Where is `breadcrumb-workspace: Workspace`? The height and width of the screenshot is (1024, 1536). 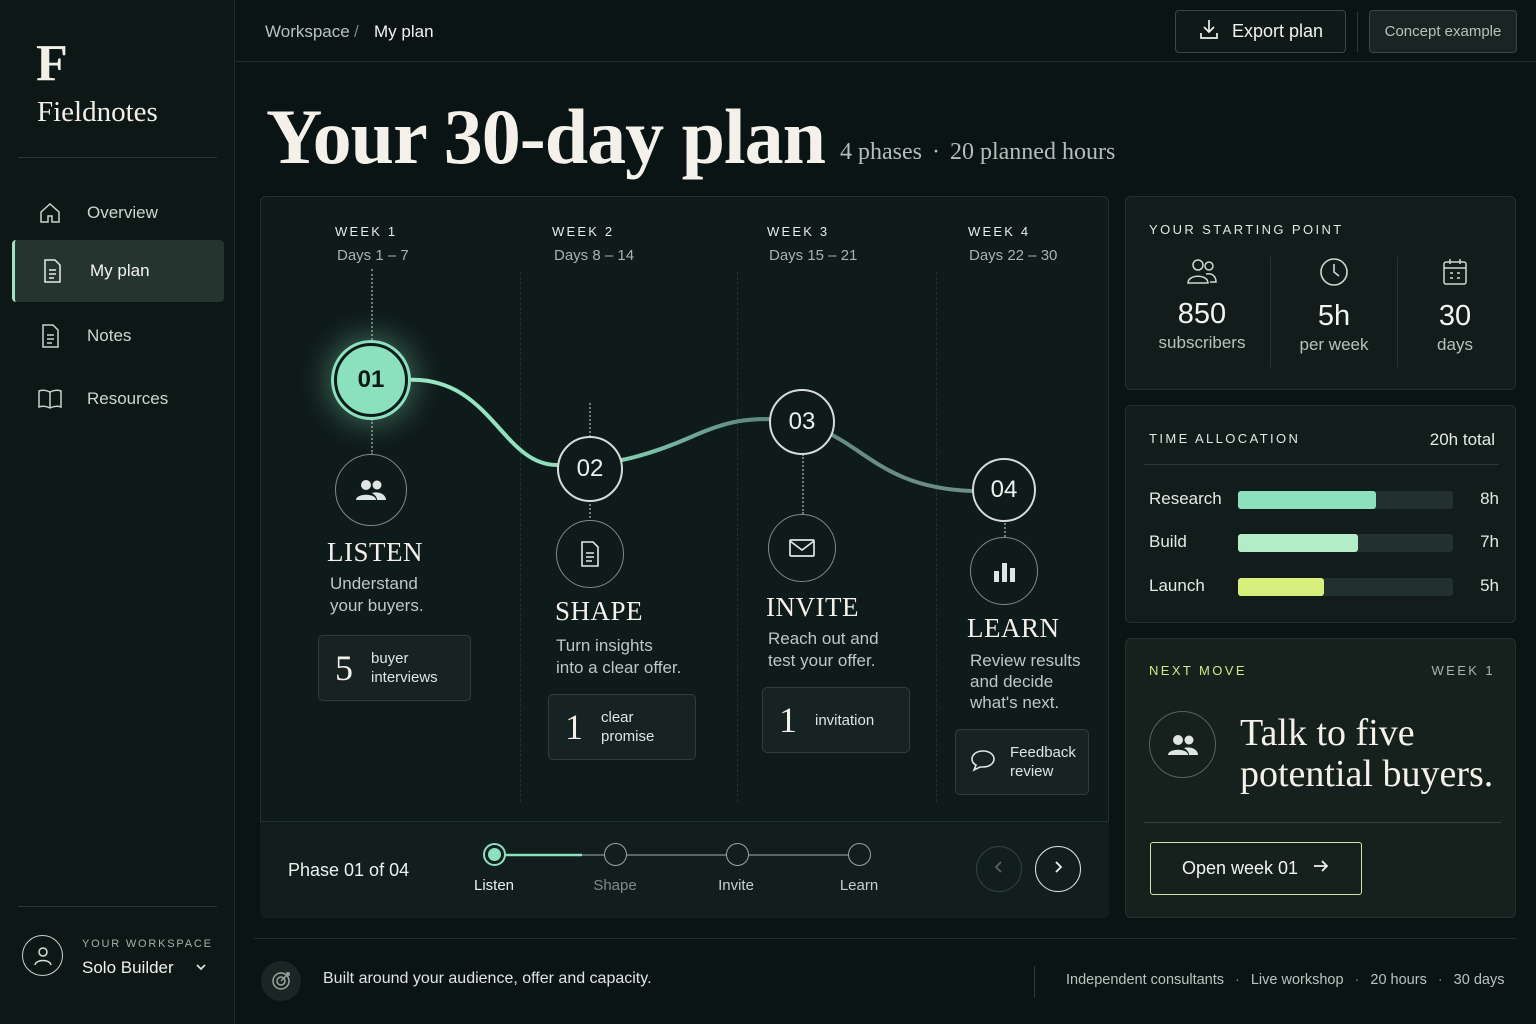 breadcrumb-workspace: Workspace is located at coordinates (307, 32).